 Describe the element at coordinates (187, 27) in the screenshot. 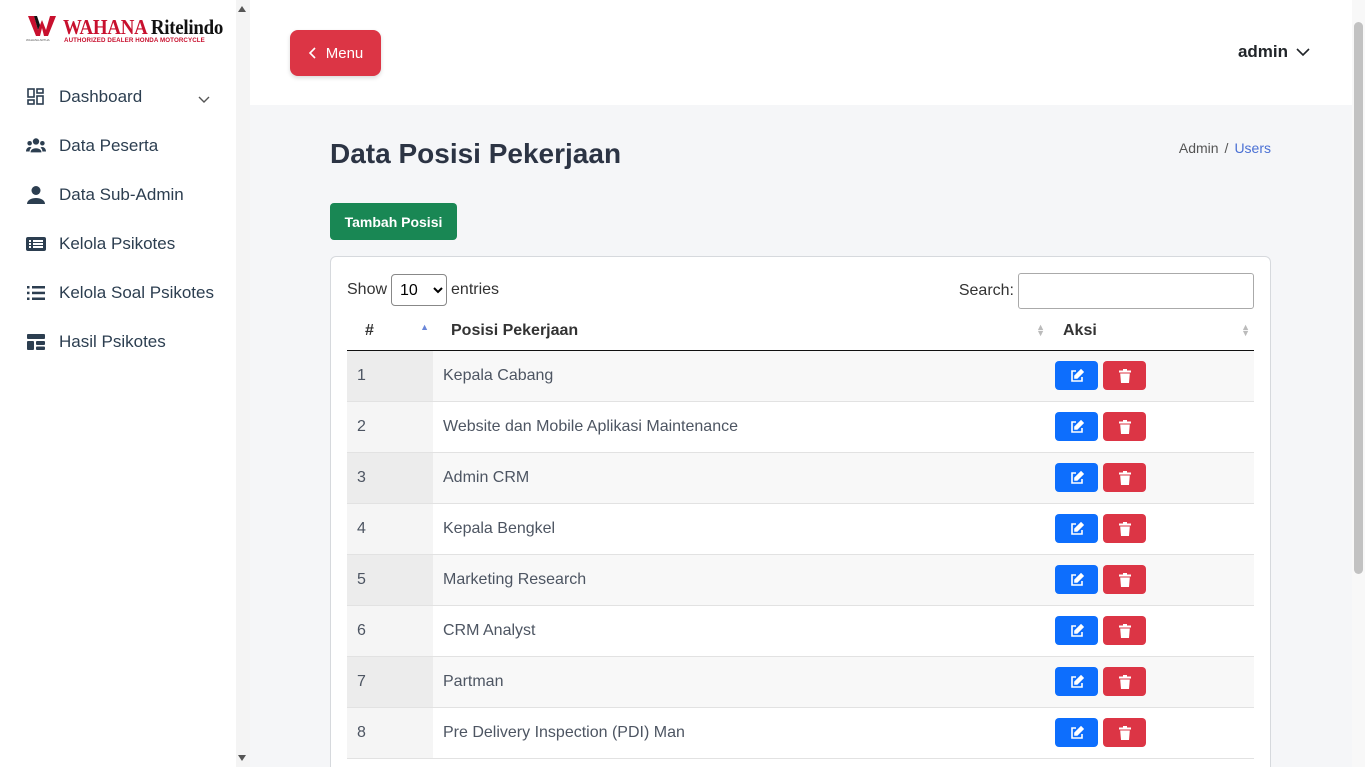

I see `brand-name-part2: Ritelindo` at that location.